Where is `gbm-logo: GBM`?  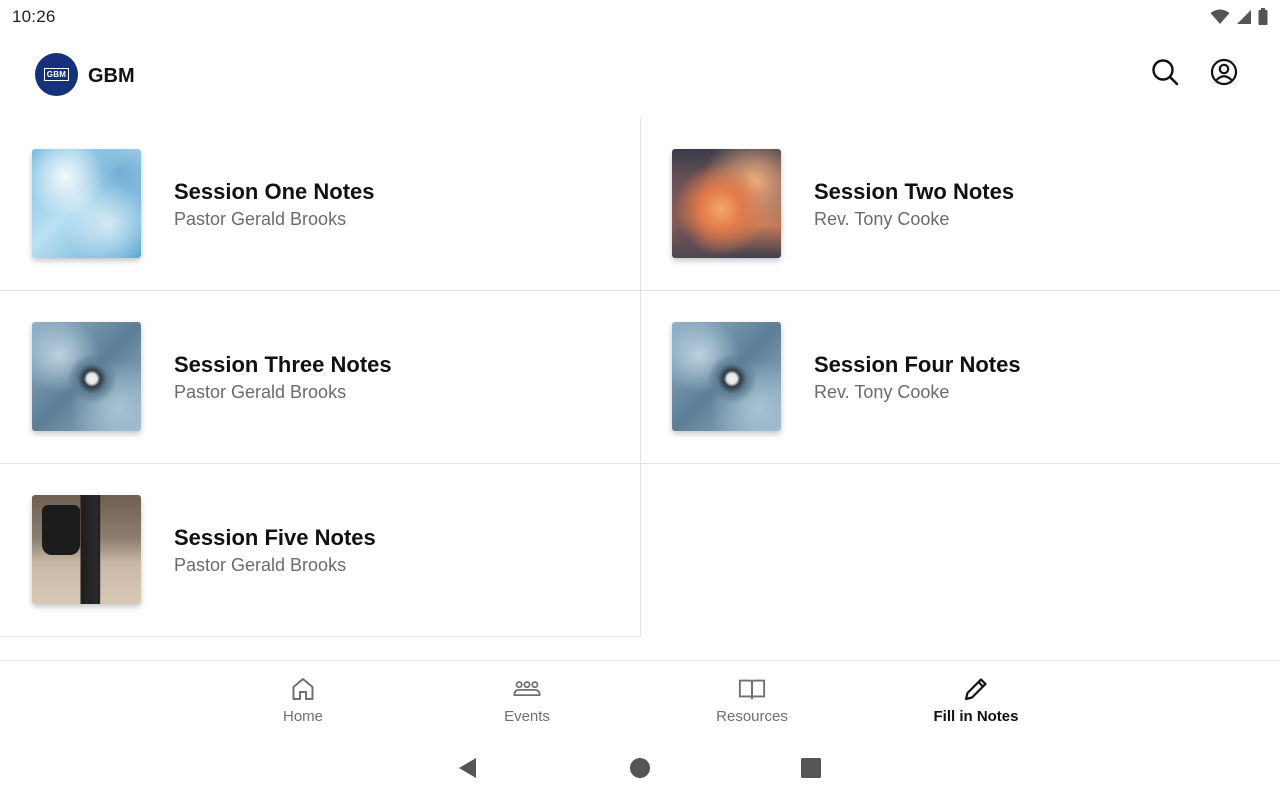
gbm-logo: GBM is located at coordinates (56, 74).